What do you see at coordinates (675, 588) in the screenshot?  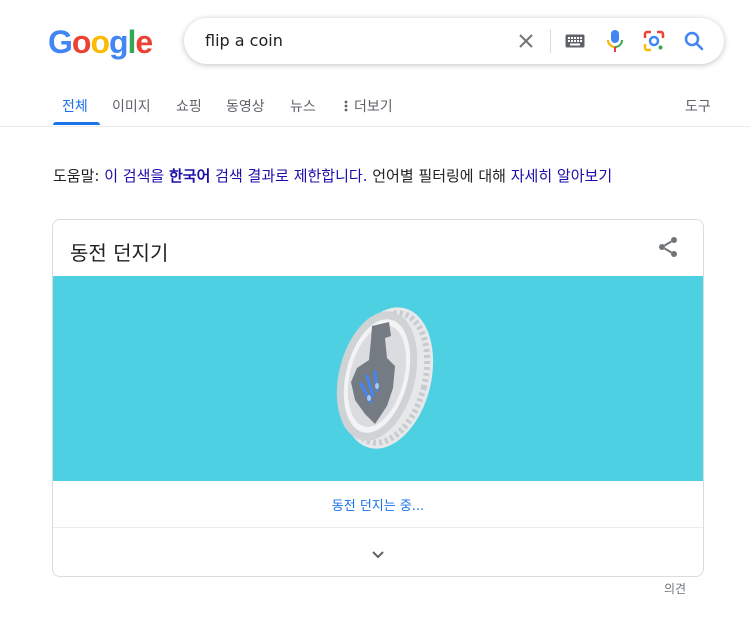 I see `feedback-link: 의견` at bounding box center [675, 588].